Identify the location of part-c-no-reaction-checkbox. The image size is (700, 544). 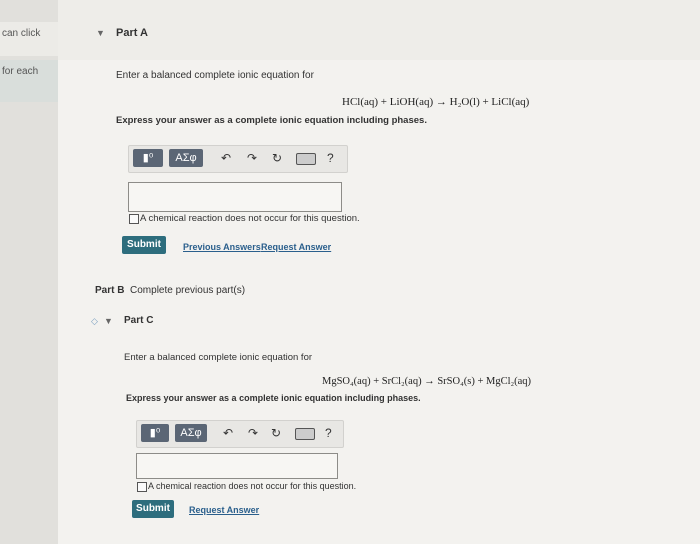
(142, 487).